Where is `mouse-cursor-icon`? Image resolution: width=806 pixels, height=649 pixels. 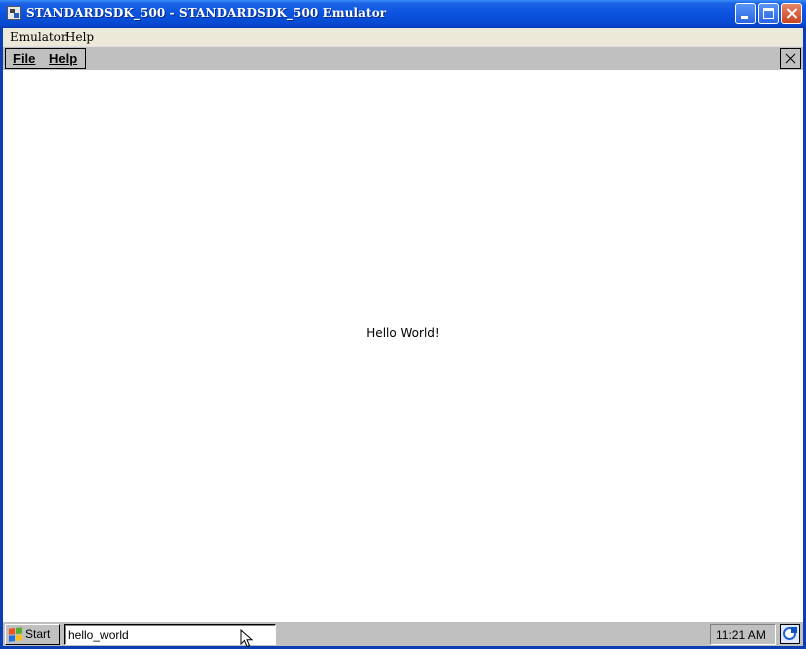
mouse-cursor-icon is located at coordinates (247, 638).